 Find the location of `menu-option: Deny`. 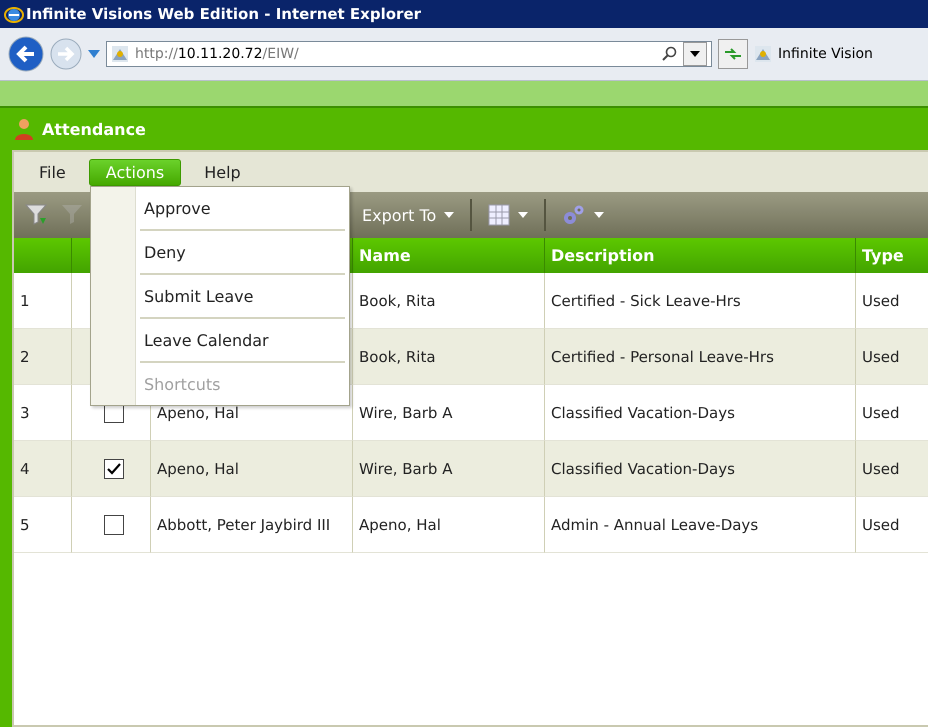

menu-option: Deny is located at coordinates (242, 253).